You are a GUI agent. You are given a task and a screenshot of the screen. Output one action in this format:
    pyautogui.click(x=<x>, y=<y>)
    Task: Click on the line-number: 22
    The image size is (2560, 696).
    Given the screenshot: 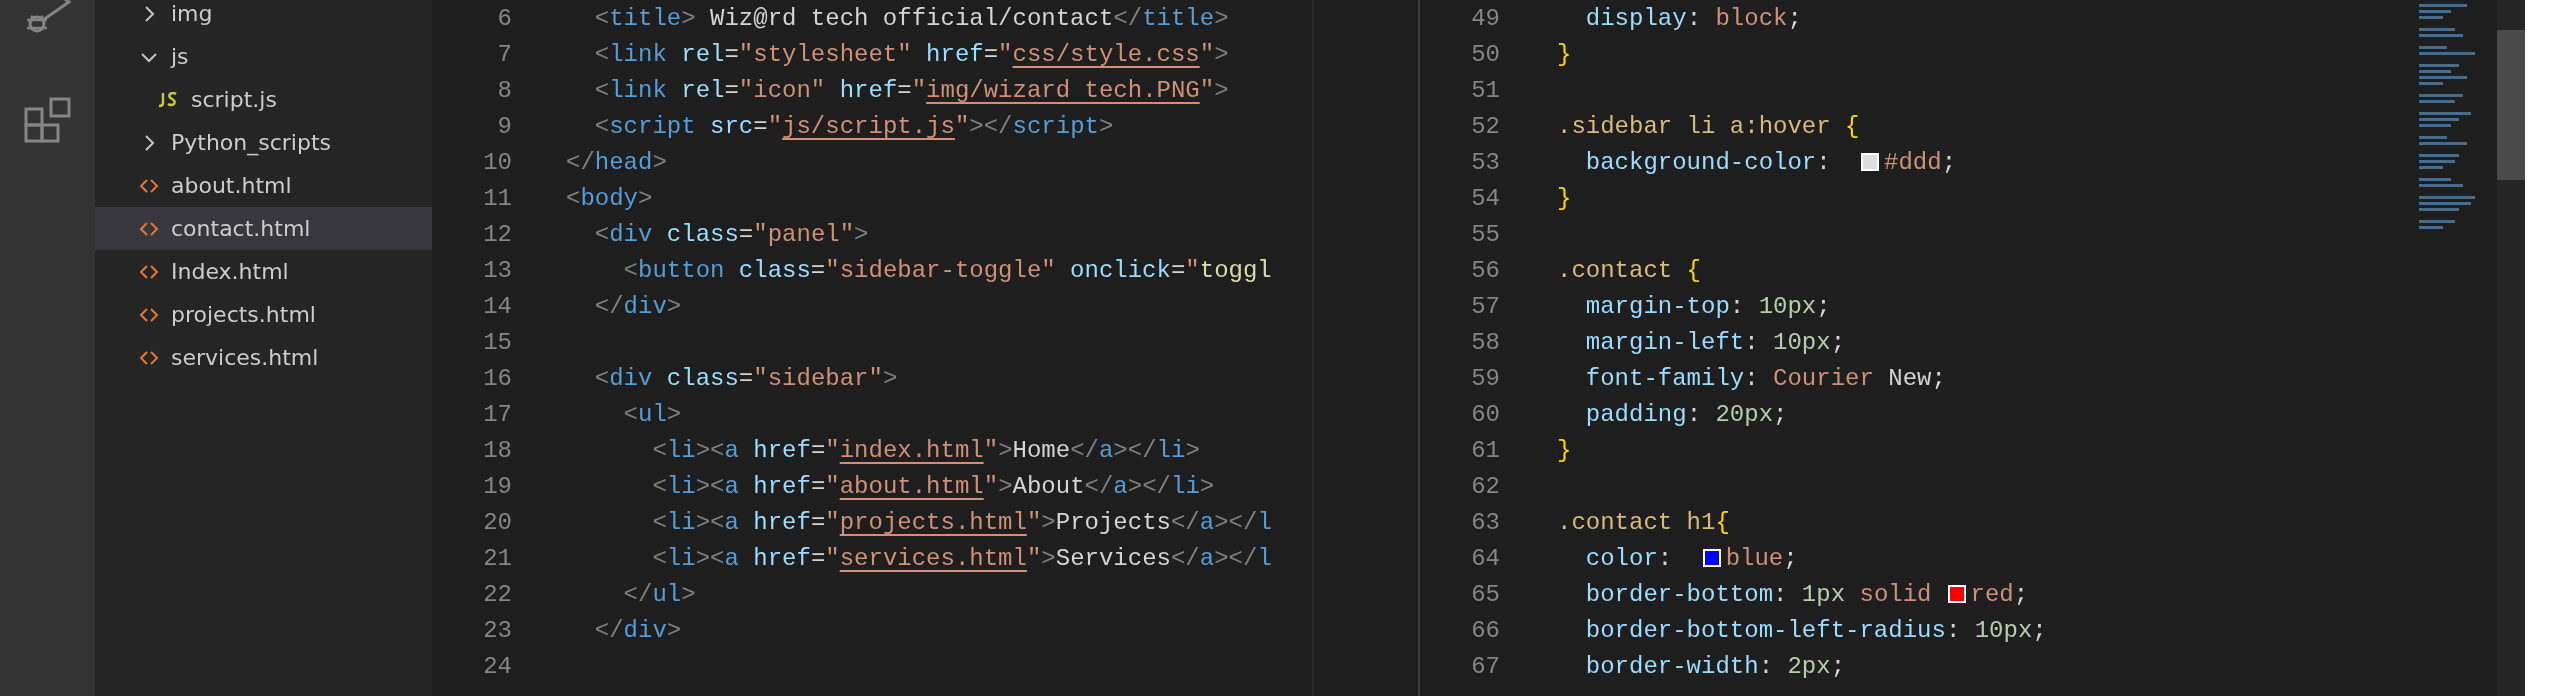 What is the action you would take?
    pyautogui.click(x=497, y=594)
    